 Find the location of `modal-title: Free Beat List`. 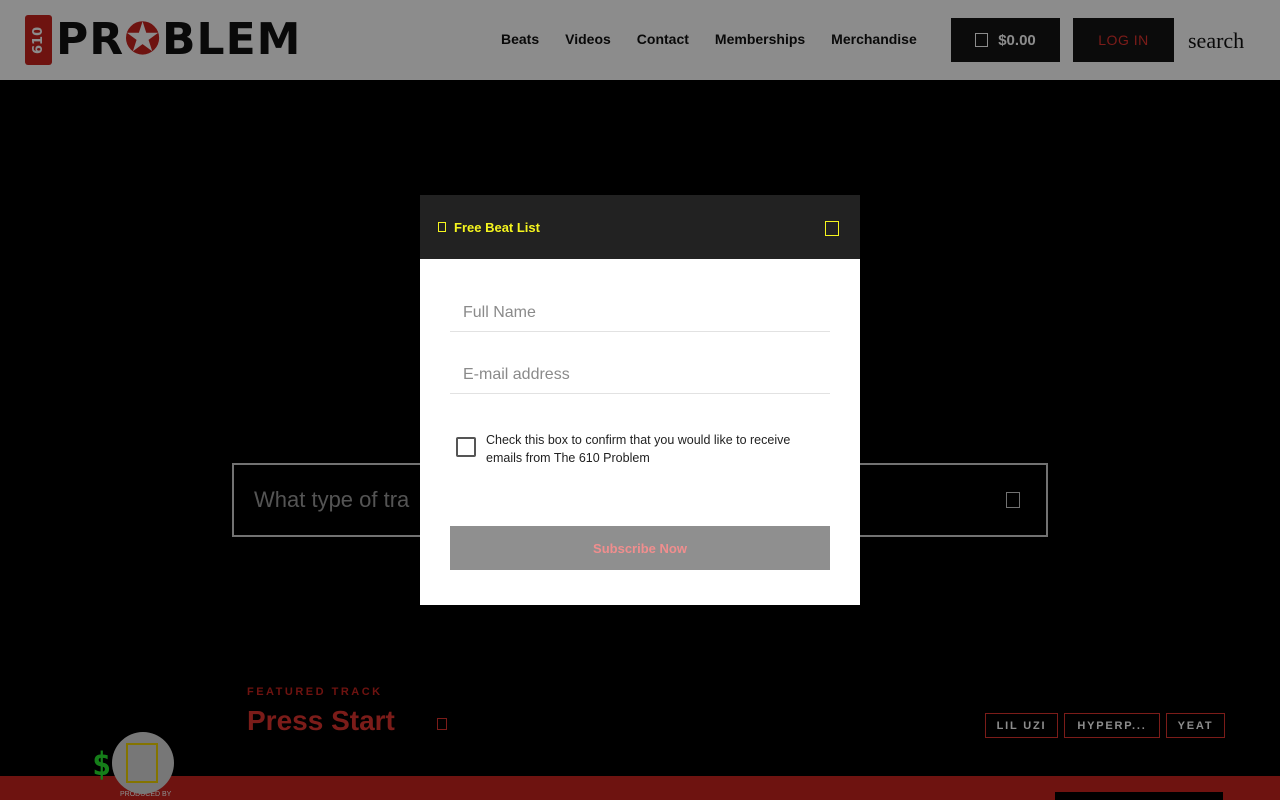

modal-title: Free Beat List is located at coordinates (497, 227).